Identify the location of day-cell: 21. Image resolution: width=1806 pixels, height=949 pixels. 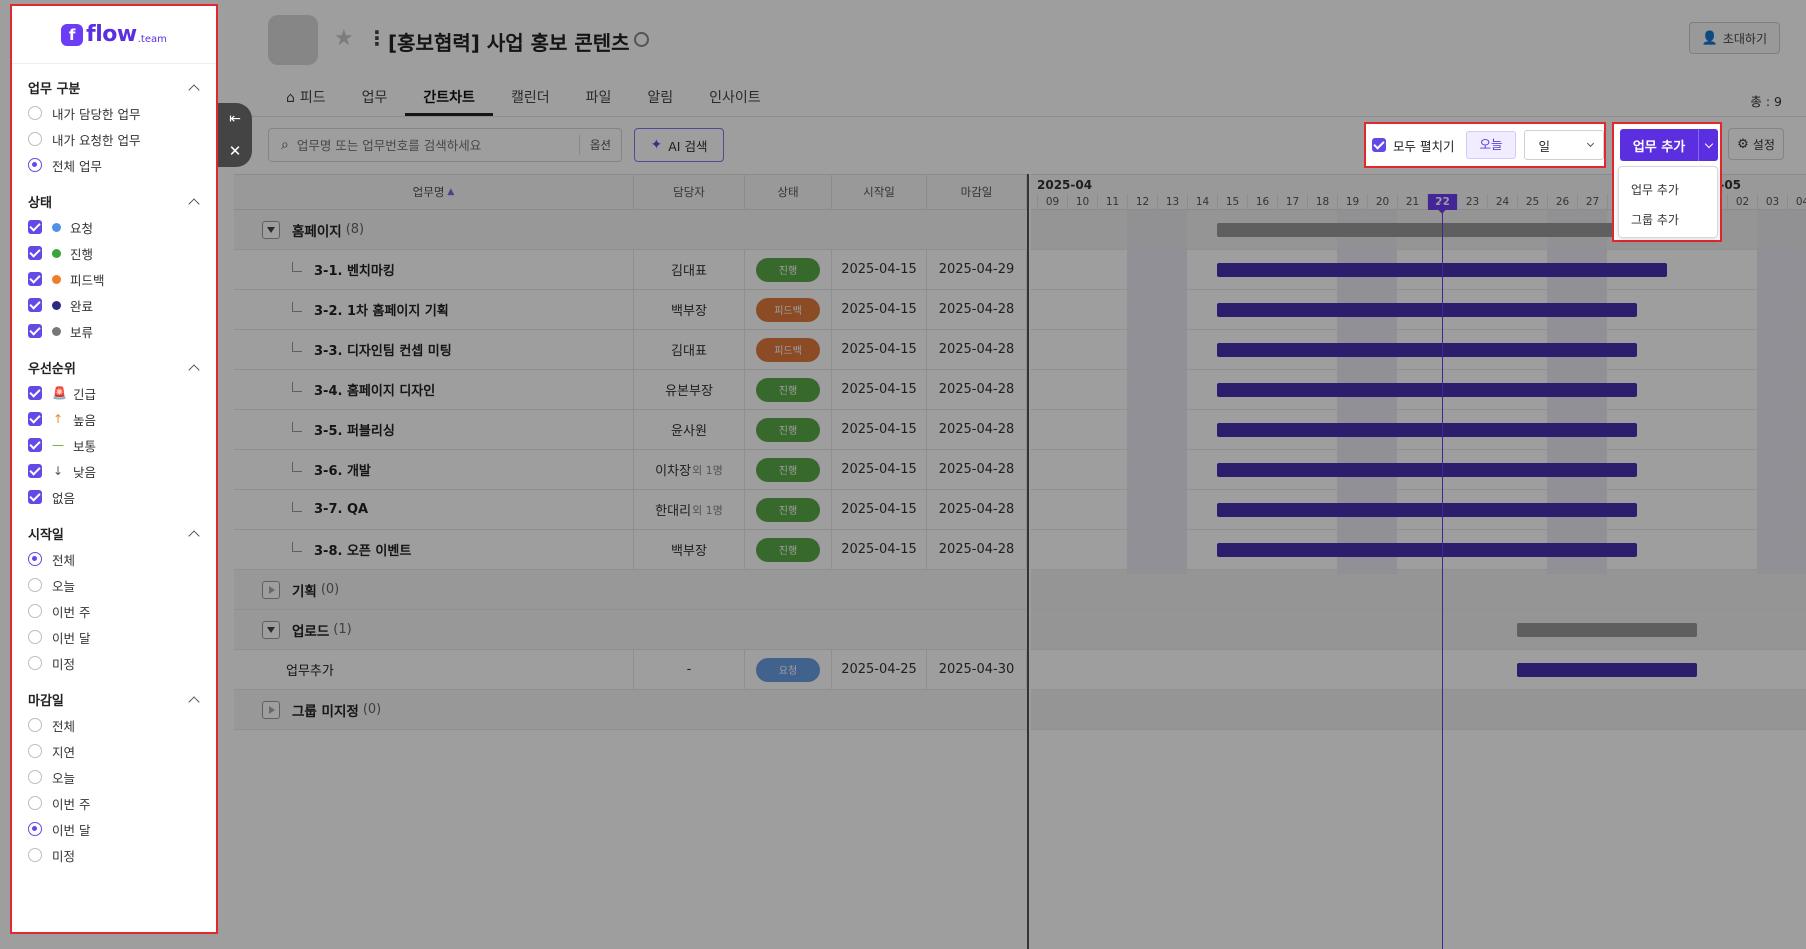
(1412, 202).